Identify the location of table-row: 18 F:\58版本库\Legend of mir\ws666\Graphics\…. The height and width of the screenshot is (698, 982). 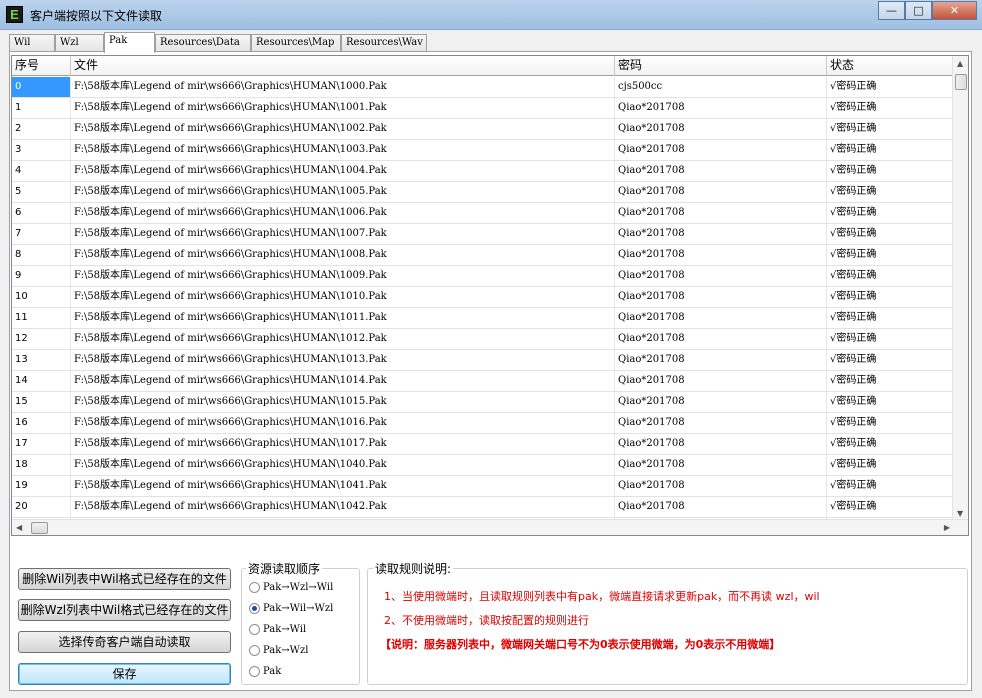
(482, 465).